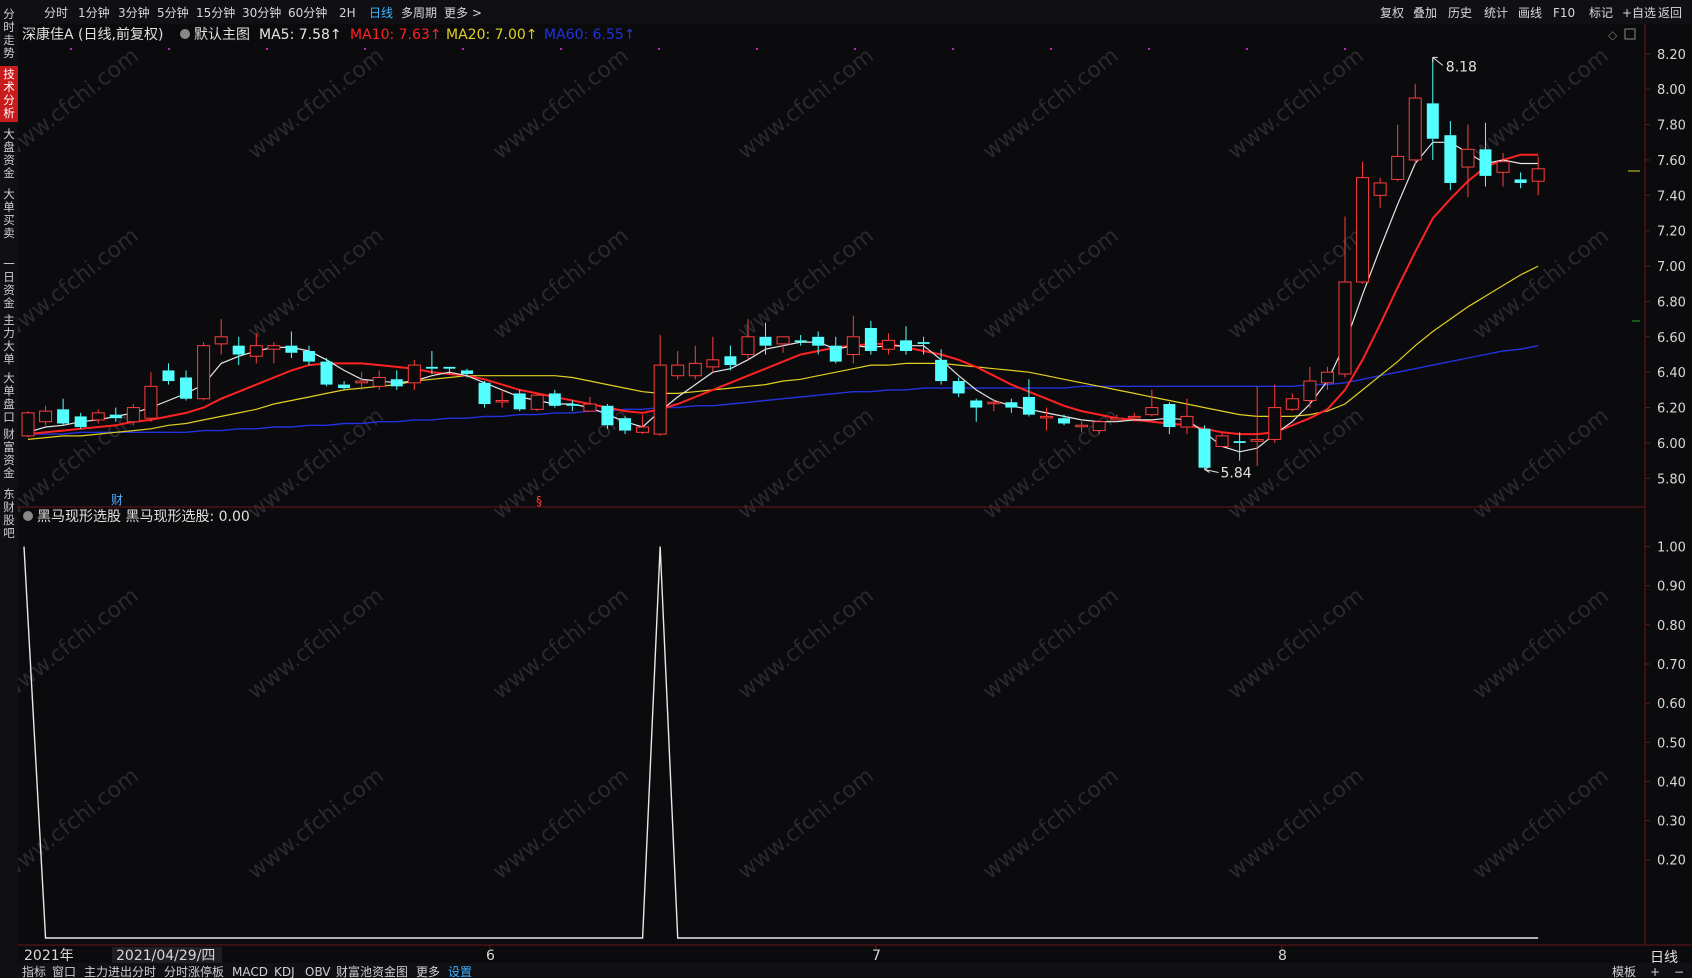 This screenshot has height=978, width=1692. Describe the element at coordinates (1282, 956) in the screenshot. I see `time-tick-label: 8` at that location.